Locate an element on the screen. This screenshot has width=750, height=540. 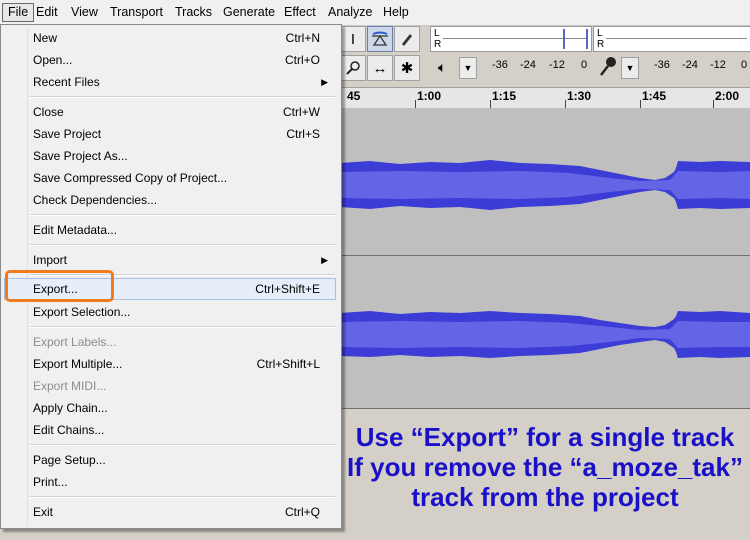
ruler-label: 45 is located at coordinates (354, 96).